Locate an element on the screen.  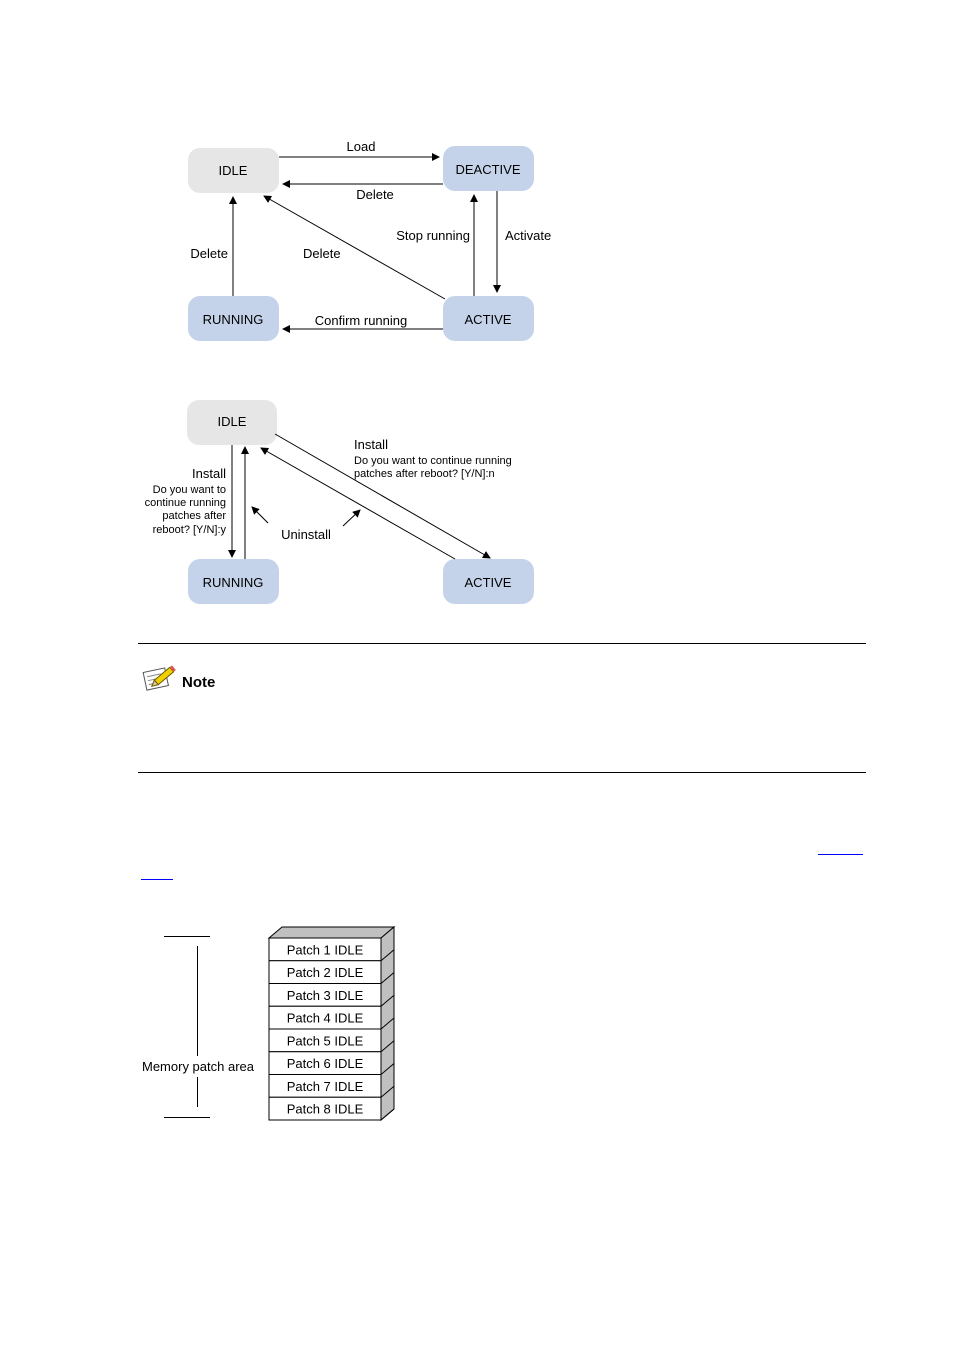
label-stop-running: Stop running is located at coordinates (433, 235).